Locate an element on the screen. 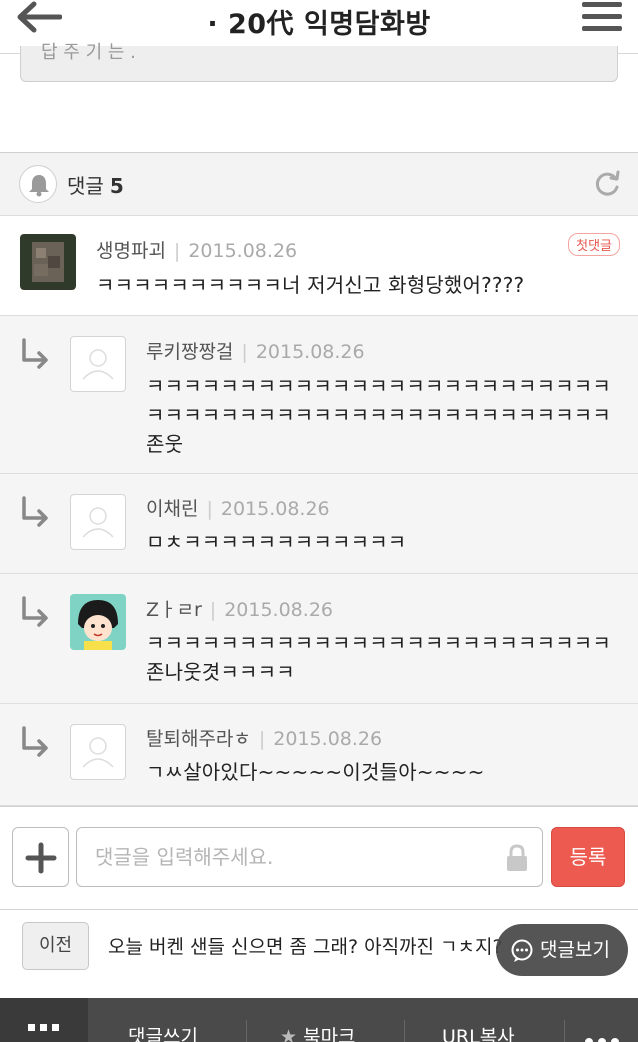 This screenshot has height=1042, width=638. more-icon is located at coordinates (604, 1036).